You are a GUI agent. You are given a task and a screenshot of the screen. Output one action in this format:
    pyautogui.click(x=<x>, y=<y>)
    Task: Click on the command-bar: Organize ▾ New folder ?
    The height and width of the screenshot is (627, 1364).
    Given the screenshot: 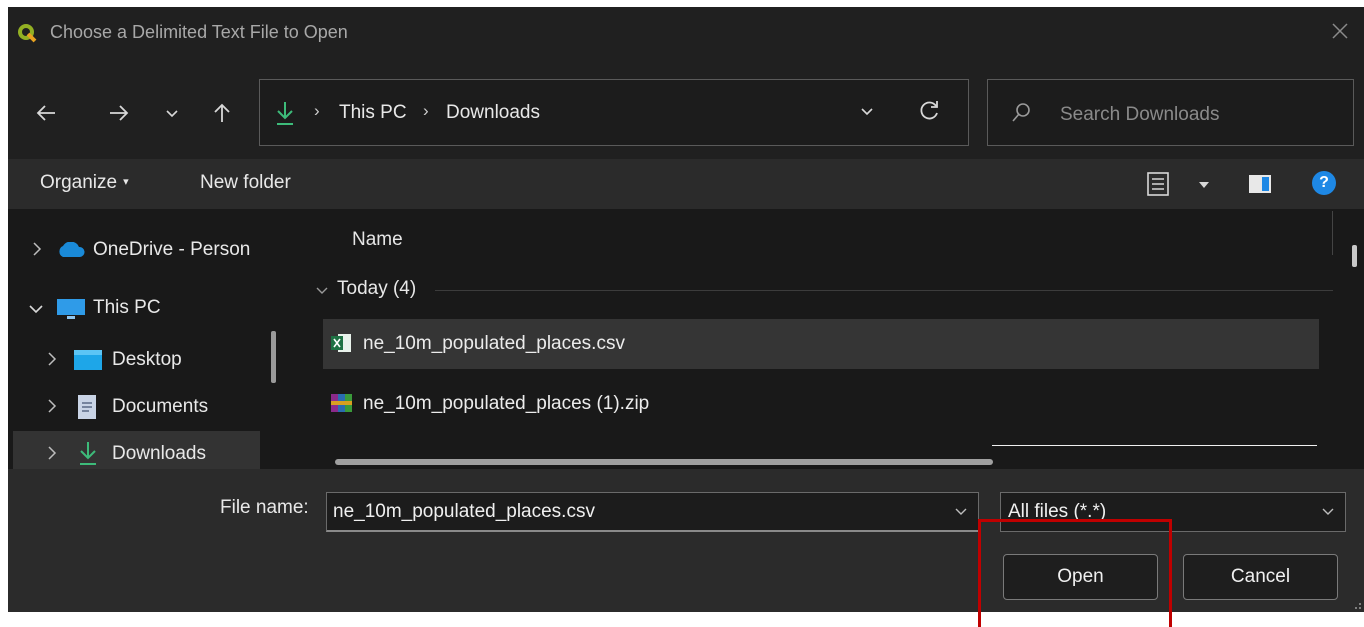 What is the action you would take?
    pyautogui.click(x=686, y=184)
    